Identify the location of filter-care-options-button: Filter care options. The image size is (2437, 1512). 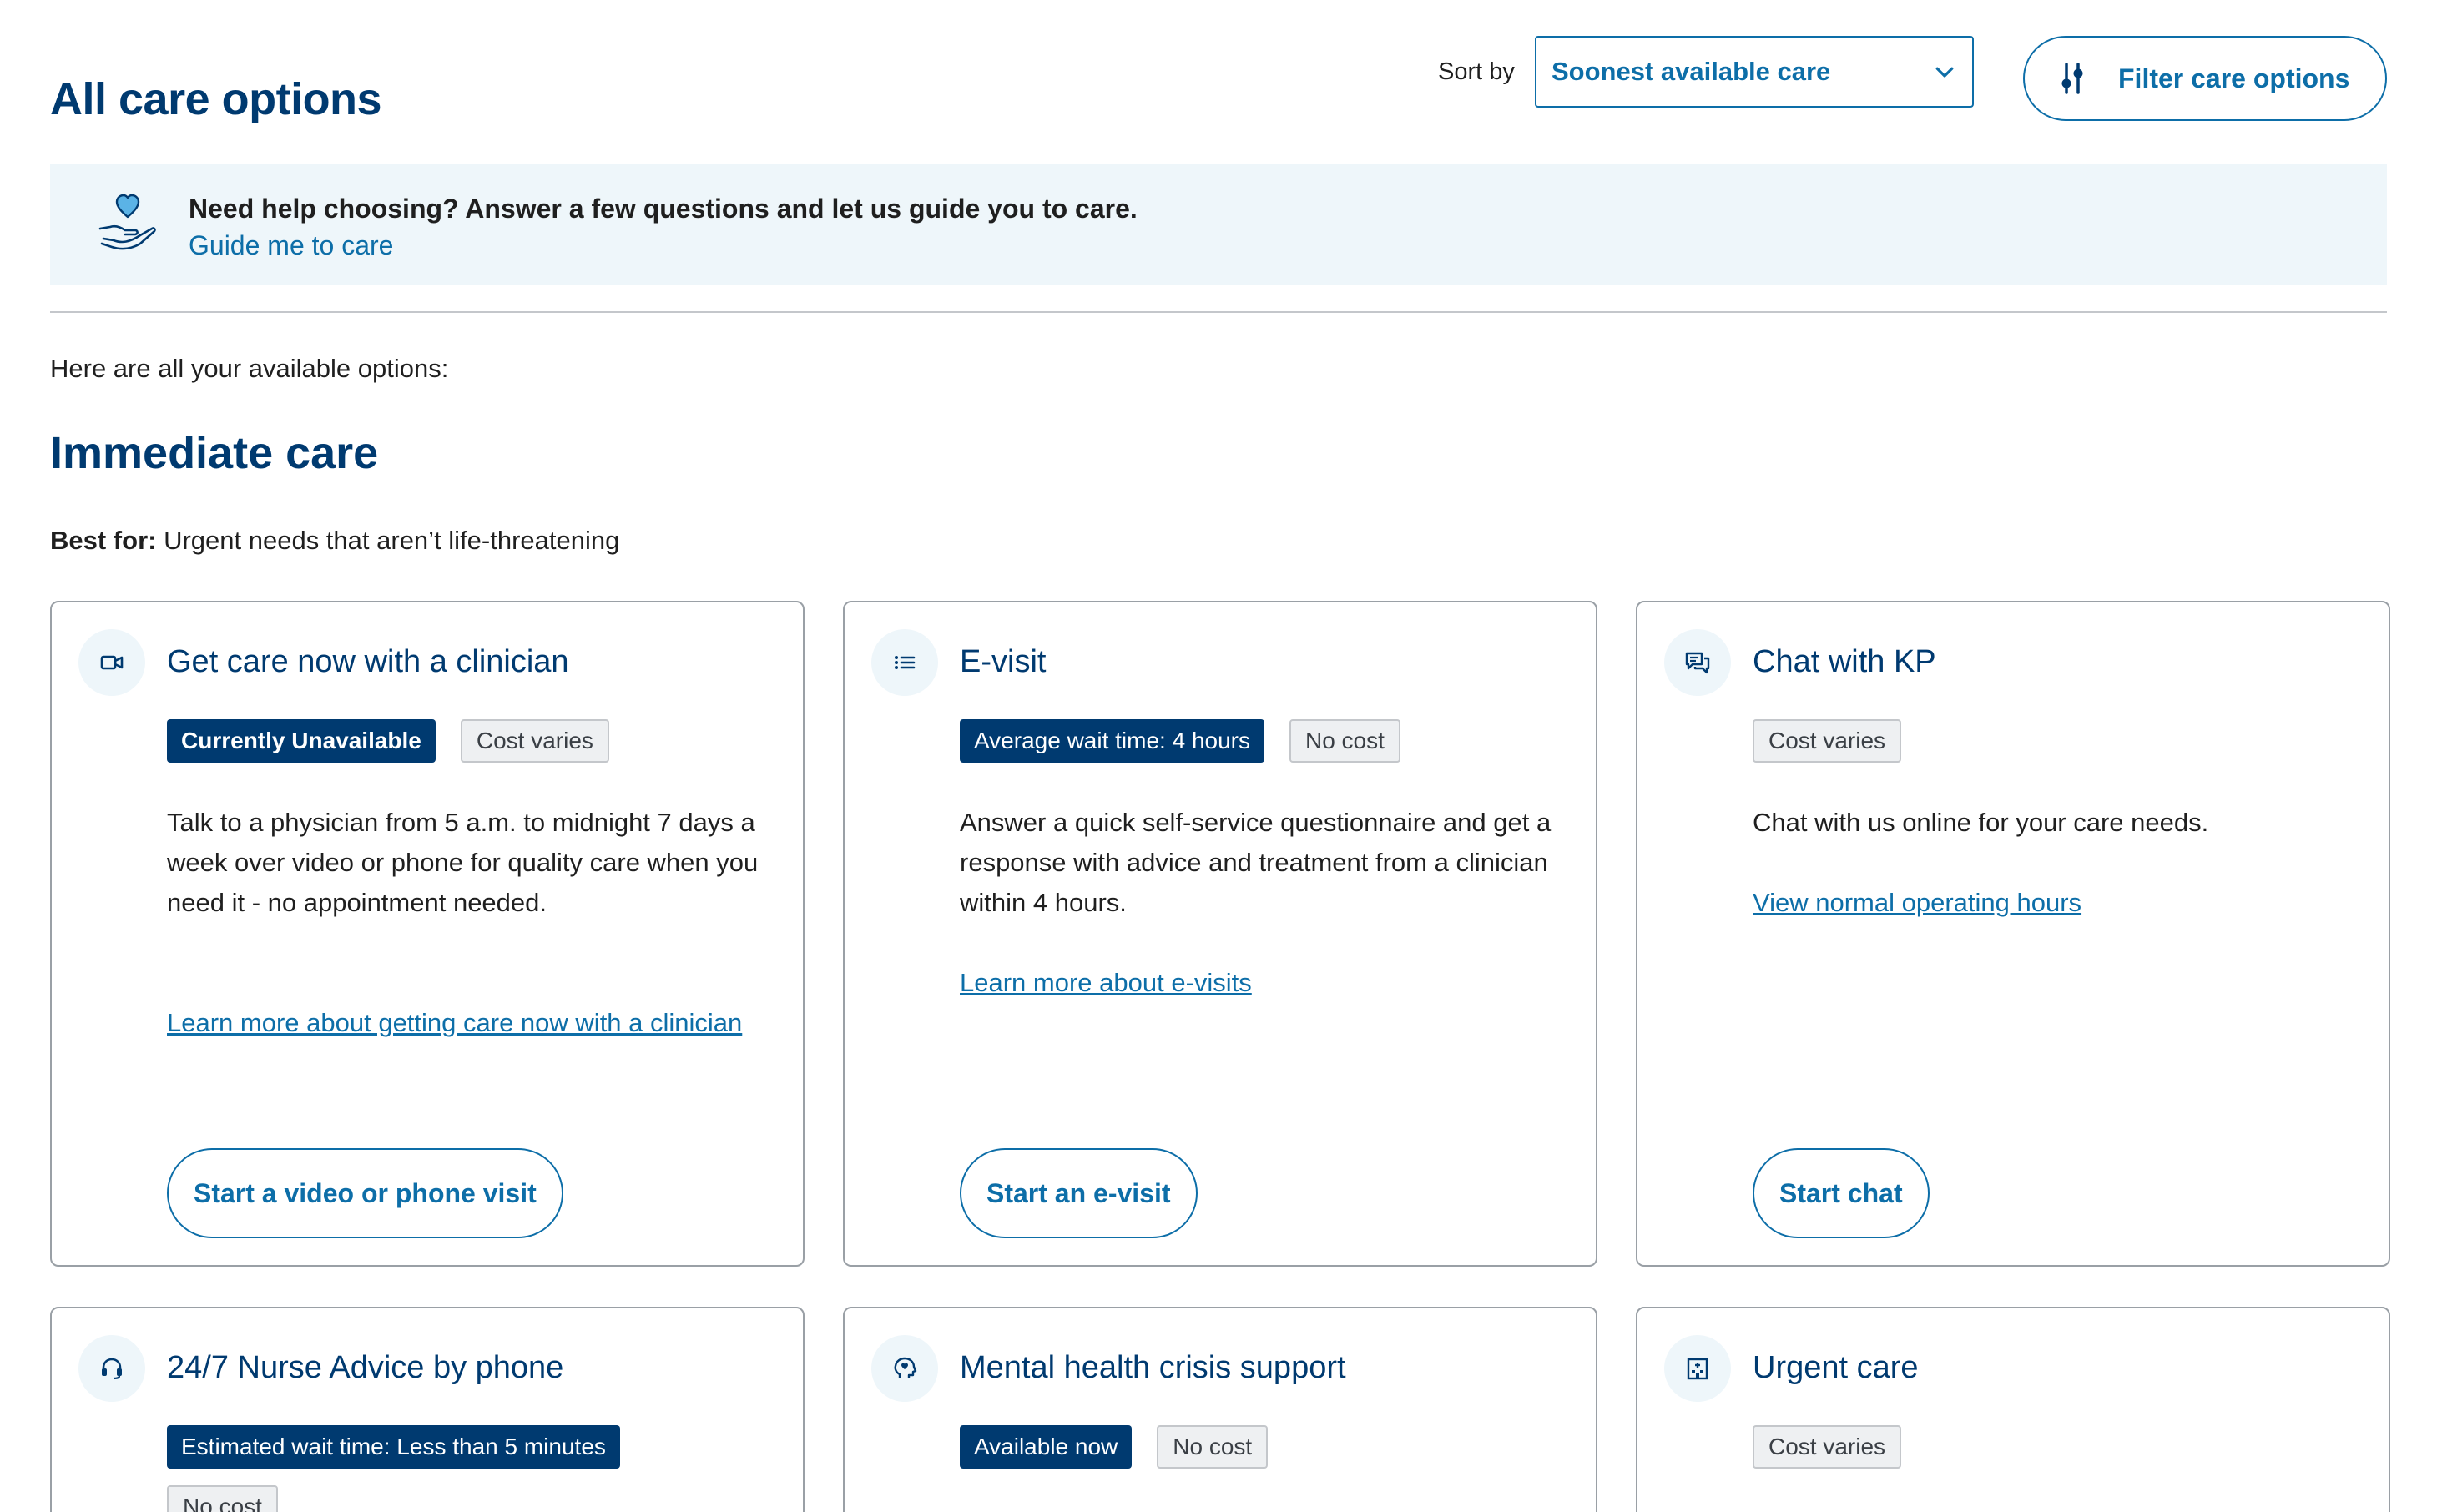
(2205, 78).